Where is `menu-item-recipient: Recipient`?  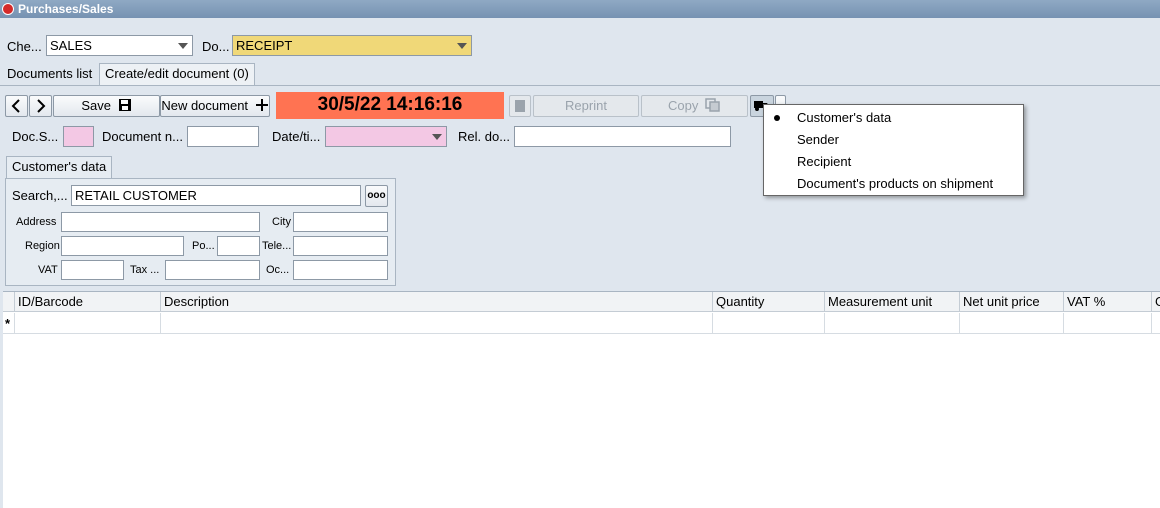 menu-item-recipient: Recipient is located at coordinates (824, 162).